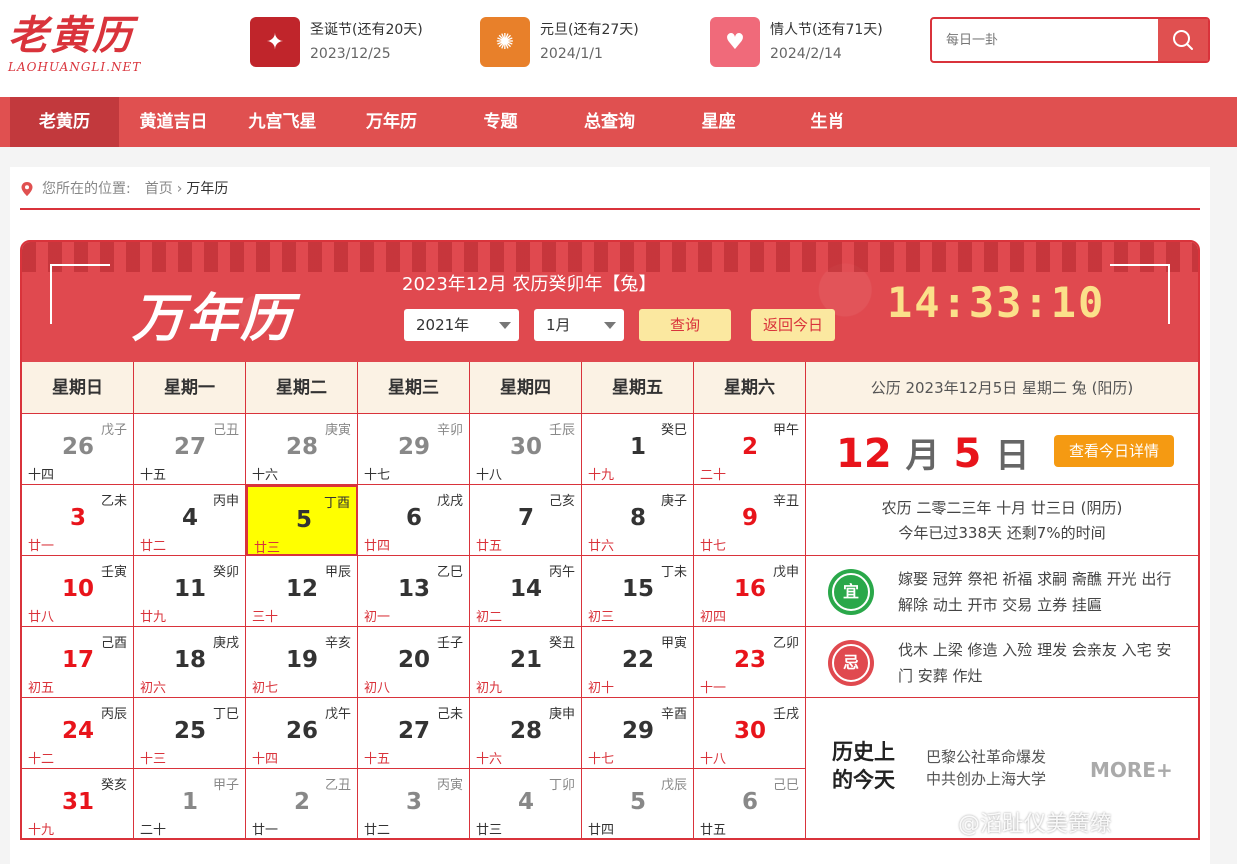 The image size is (1237, 864). What do you see at coordinates (366, 30) in the screenshot?
I see `festival-name: 圣诞节(还有20天)` at bounding box center [366, 30].